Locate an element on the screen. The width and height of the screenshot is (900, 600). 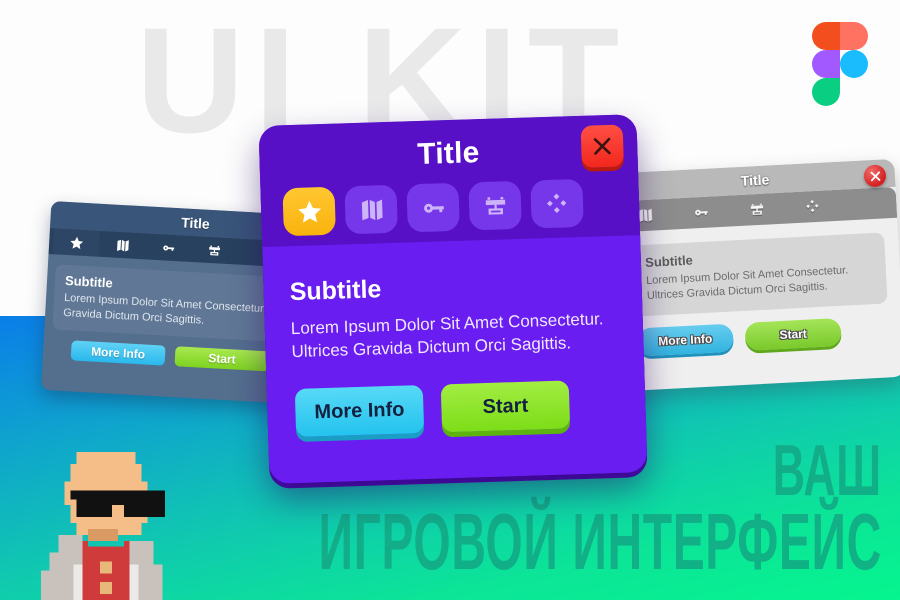
figma-logo is located at coordinates (840, 64).